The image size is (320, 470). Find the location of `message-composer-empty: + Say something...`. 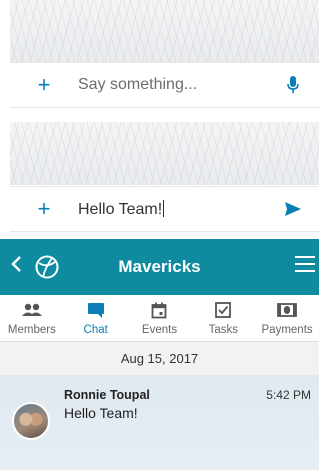

message-composer-empty: + Say something... is located at coordinates (164, 85).